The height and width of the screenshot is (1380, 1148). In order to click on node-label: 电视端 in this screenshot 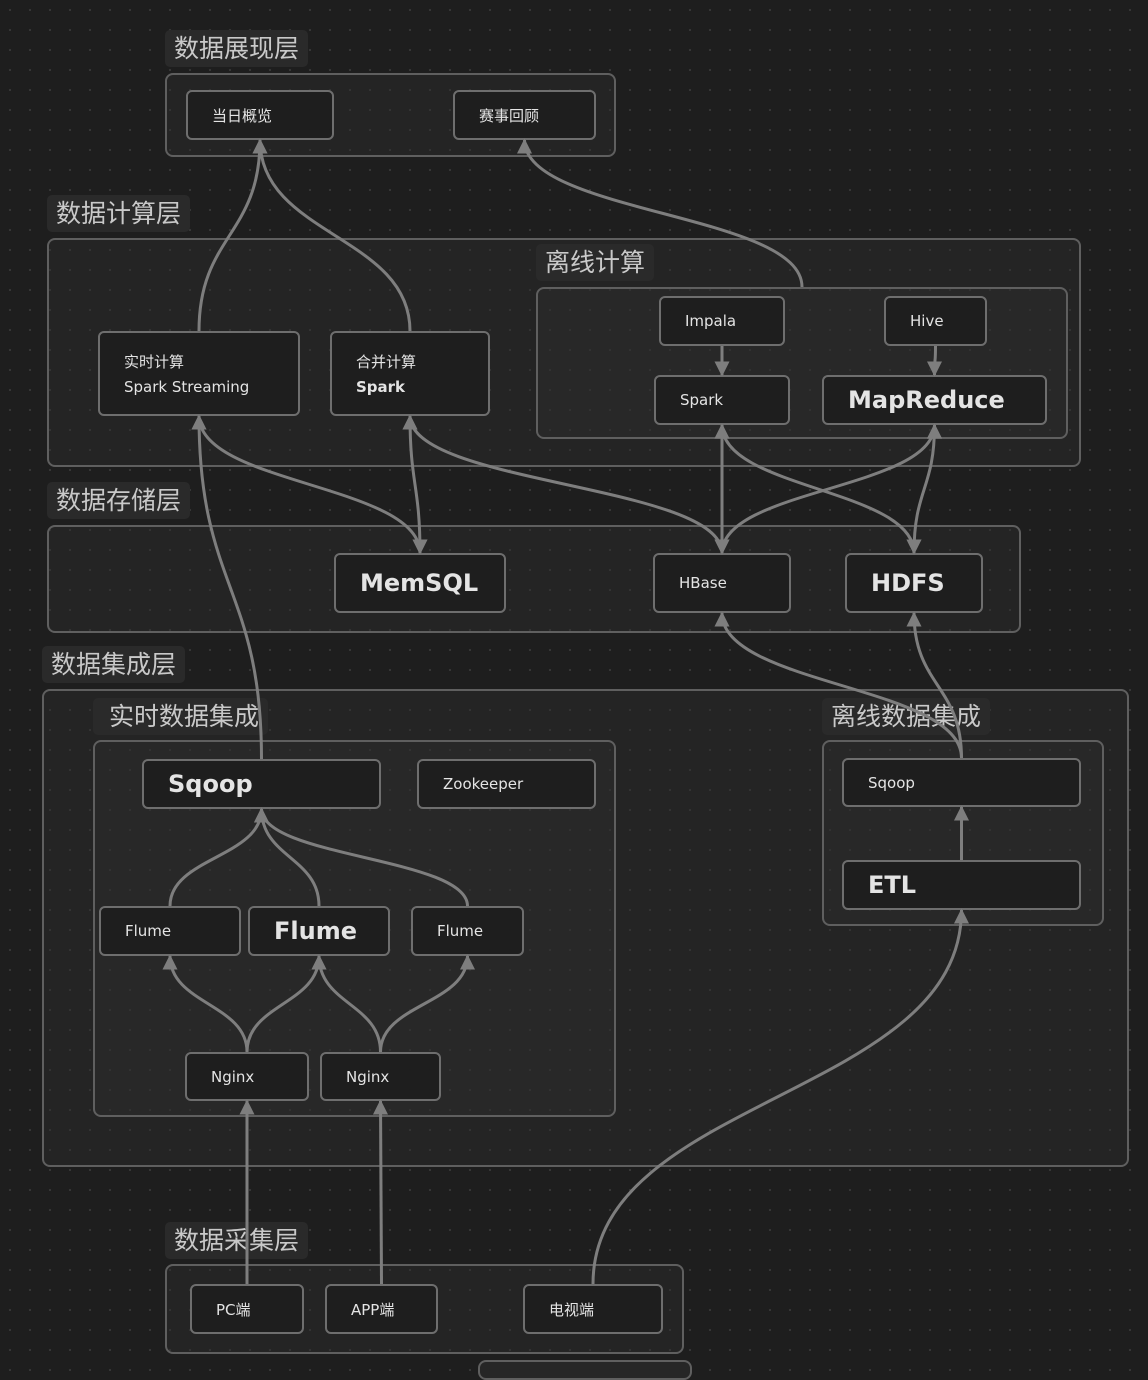, I will do `click(572, 1309)`.